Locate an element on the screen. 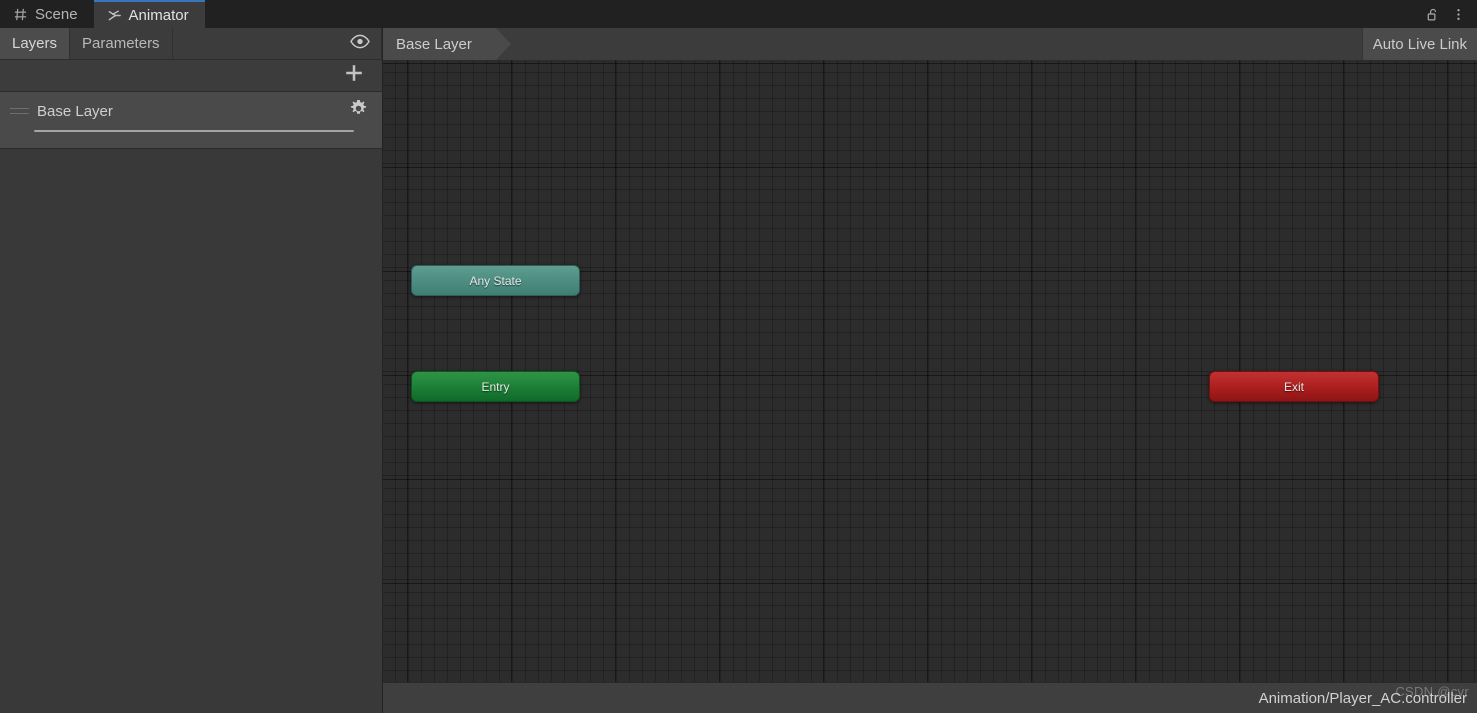  drag-handle-icon is located at coordinates (19, 111).